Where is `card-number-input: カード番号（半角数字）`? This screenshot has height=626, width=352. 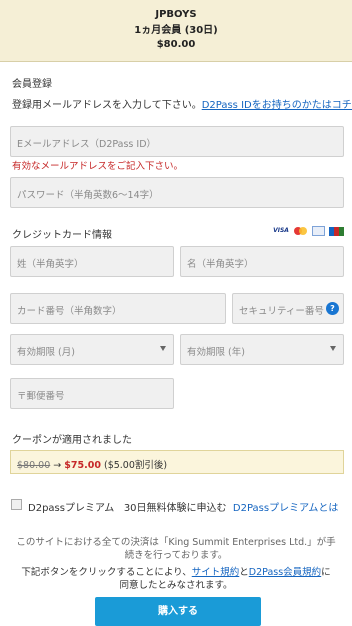
card-number-input: カード番号（半角数字） is located at coordinates (118, 308).